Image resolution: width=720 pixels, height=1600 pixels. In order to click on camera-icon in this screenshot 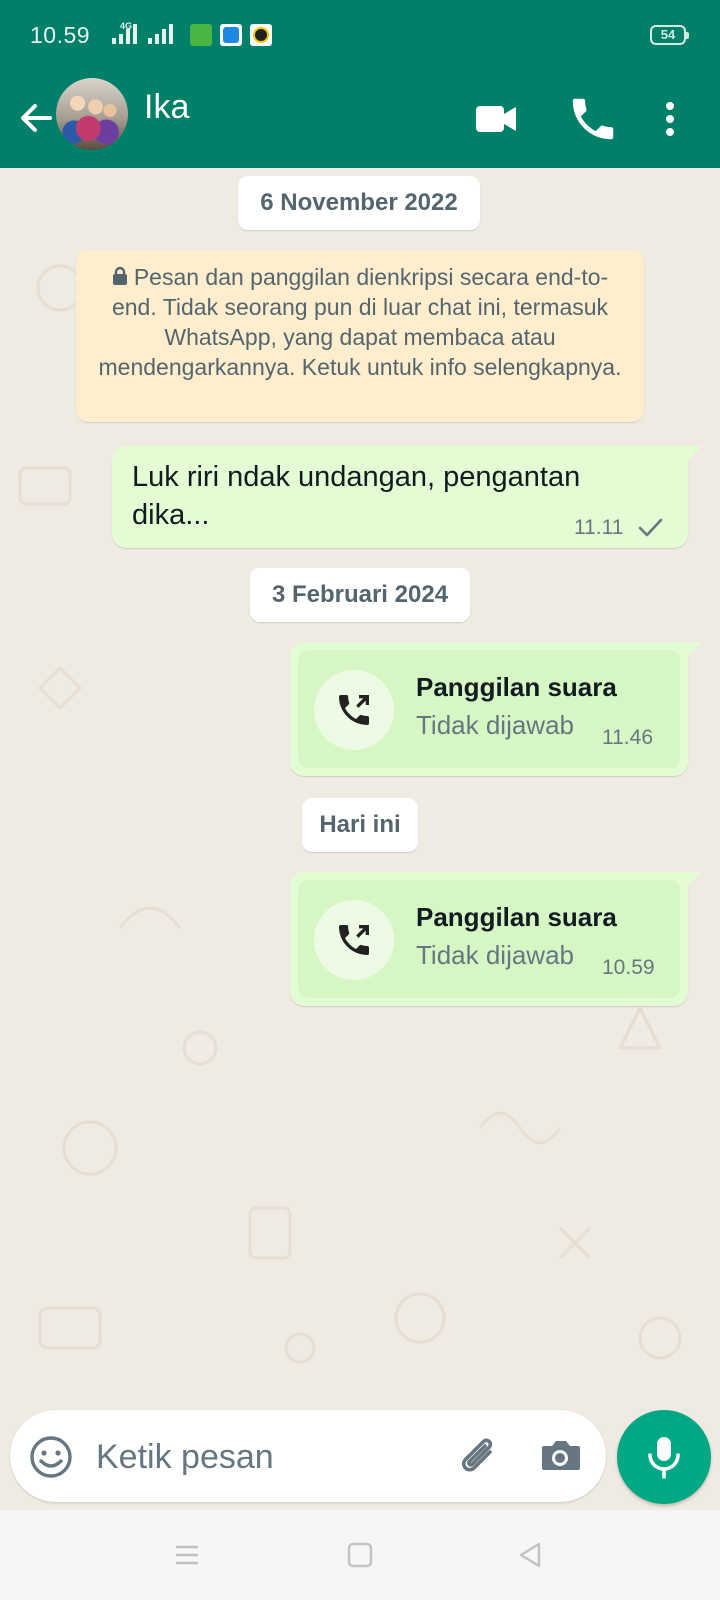, I will do `click(560, 1456)`.